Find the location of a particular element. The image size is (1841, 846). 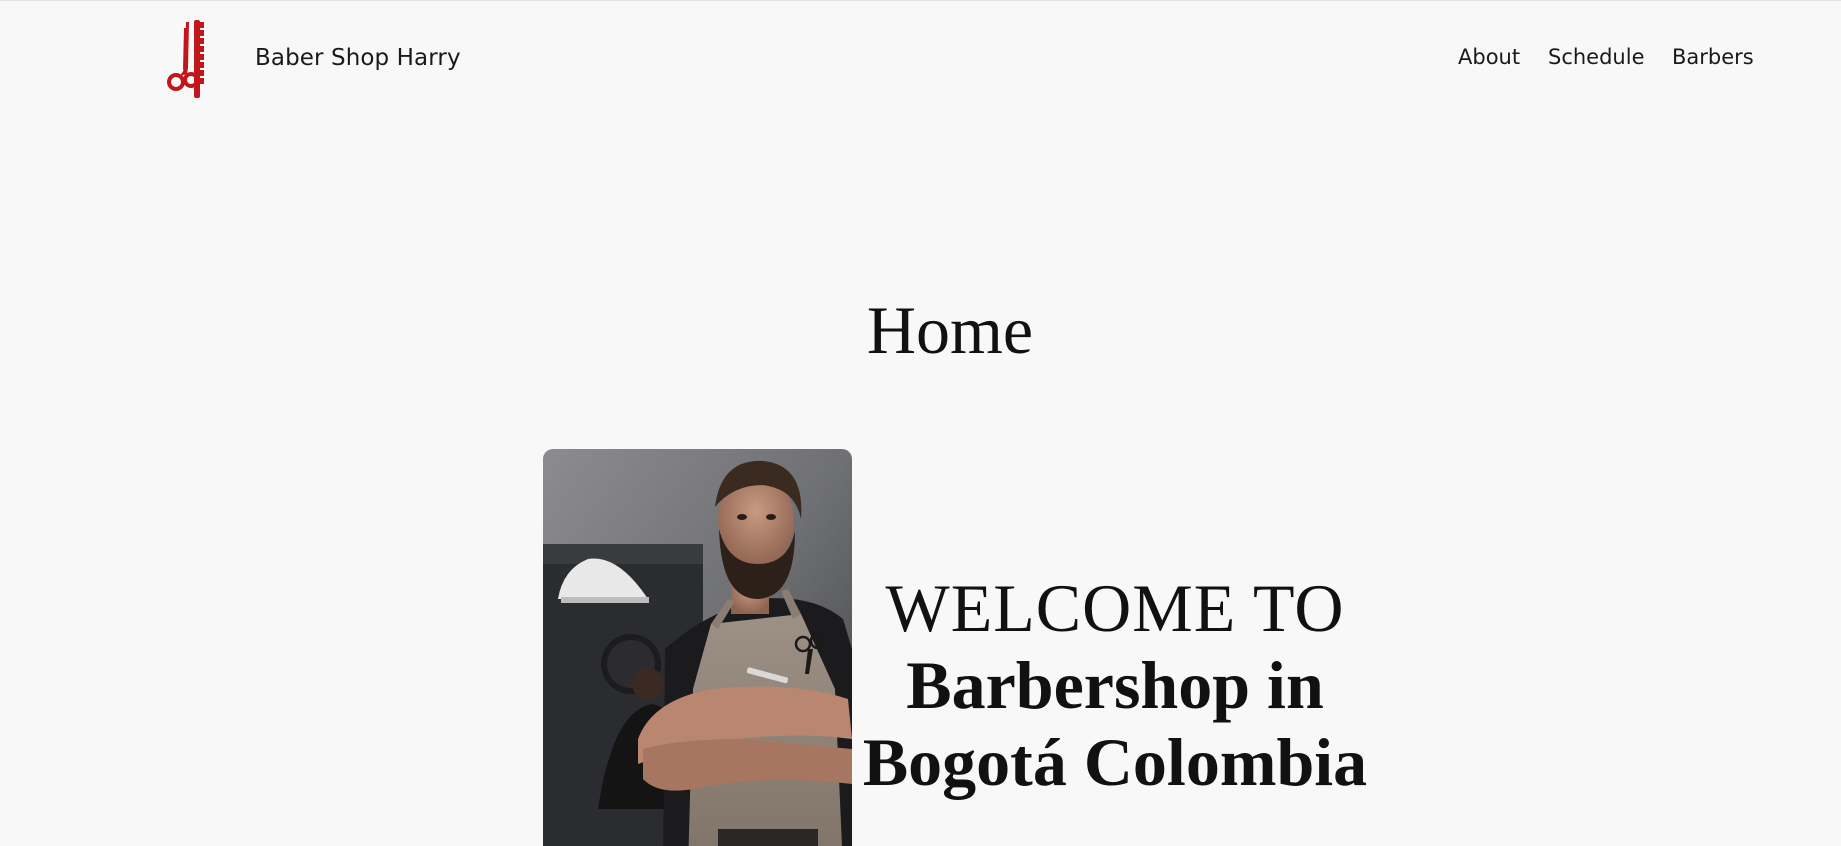

nav-about-link: About is located at coordinates (1489, 57).